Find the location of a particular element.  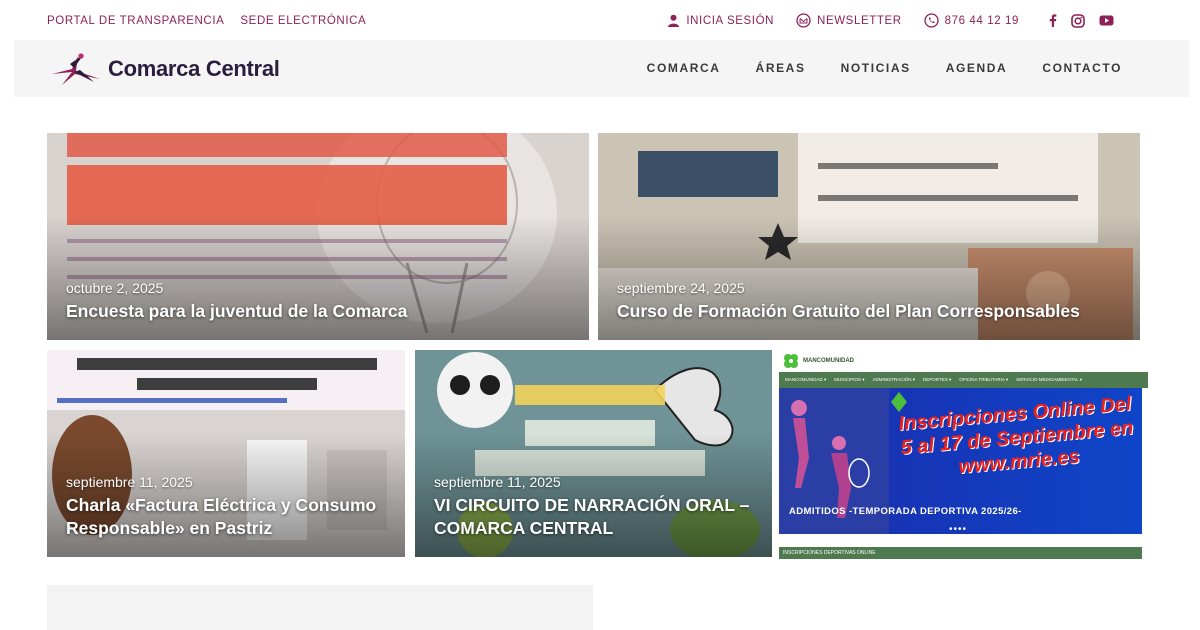

slider-menu-item: ADMINISTRACIÓN ▾ is located at coordinates (894, 380).